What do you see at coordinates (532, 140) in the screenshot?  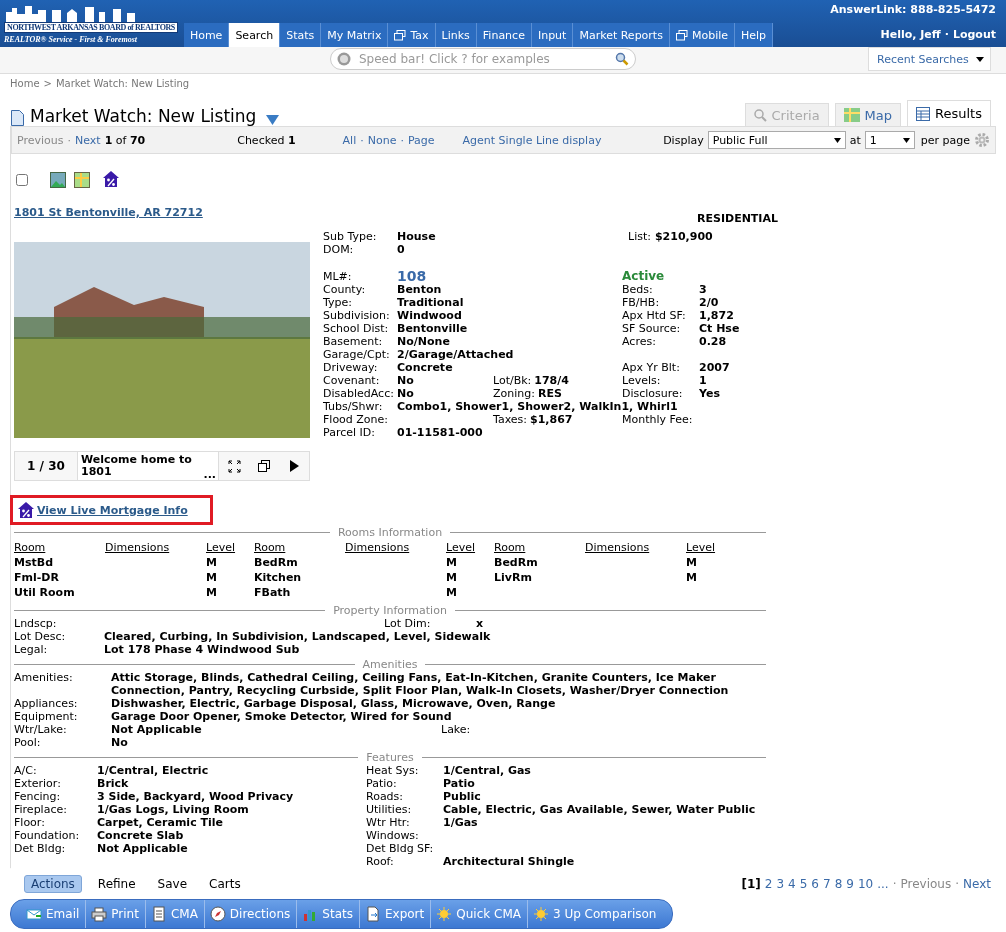 I see `agent-single-line-link: Agent Single Line display` at bounding box center [532, 140].